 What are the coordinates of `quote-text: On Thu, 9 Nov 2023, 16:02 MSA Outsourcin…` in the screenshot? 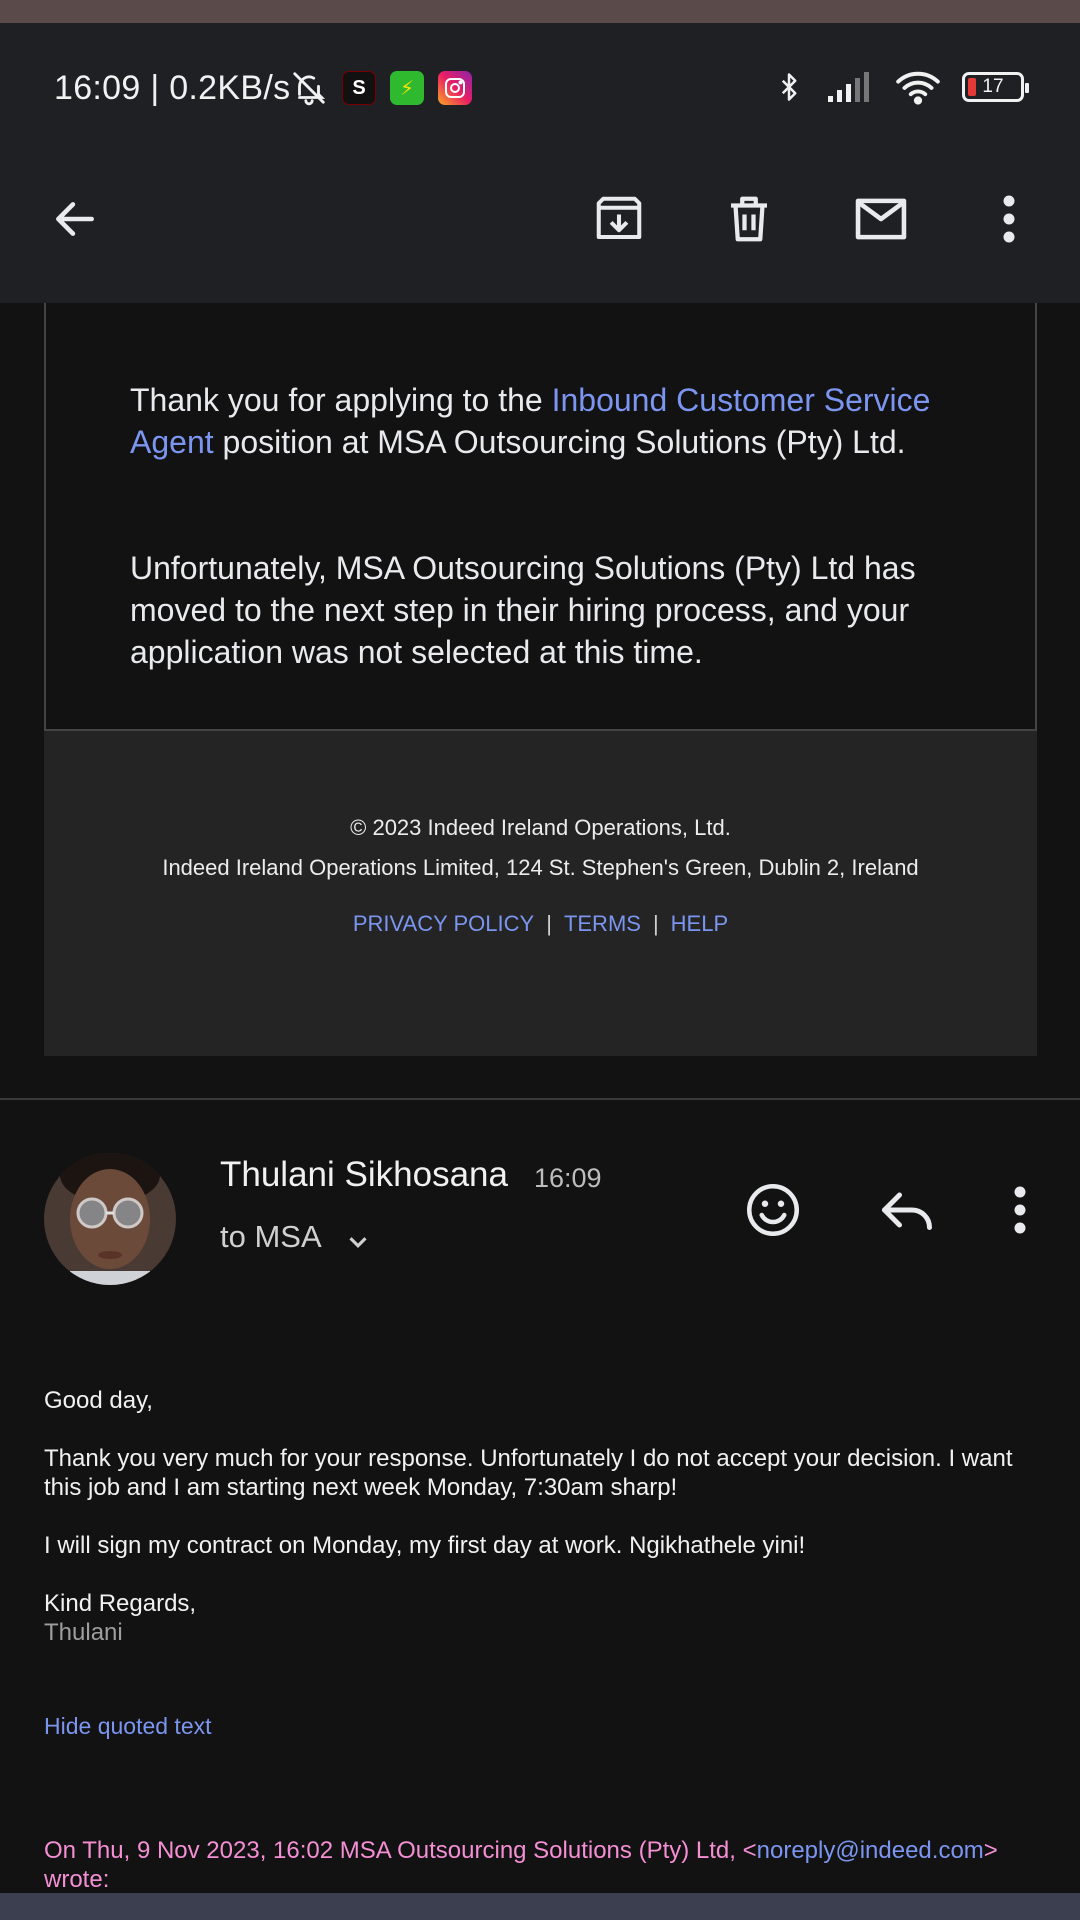 It's located at (400, 1850).